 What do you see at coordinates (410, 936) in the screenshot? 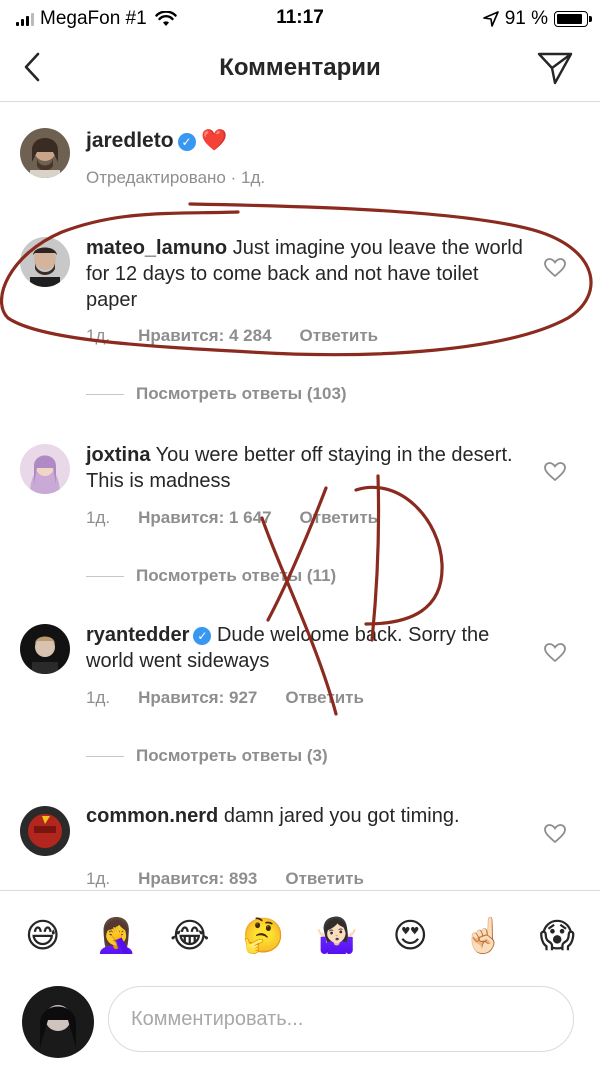
I see `emoji-heart-eyes: 😍` at bounding box center [410, 936].